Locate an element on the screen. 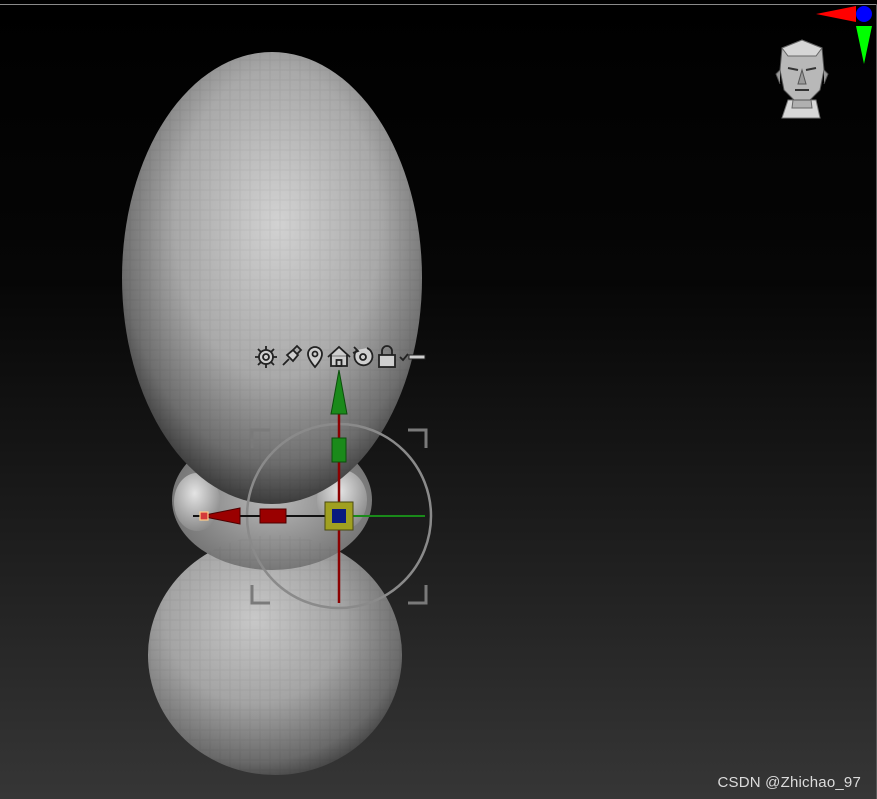 This screenshot has height=799, width=877. mesh-facet-overlay-lower is located at coordinates (275, 655).